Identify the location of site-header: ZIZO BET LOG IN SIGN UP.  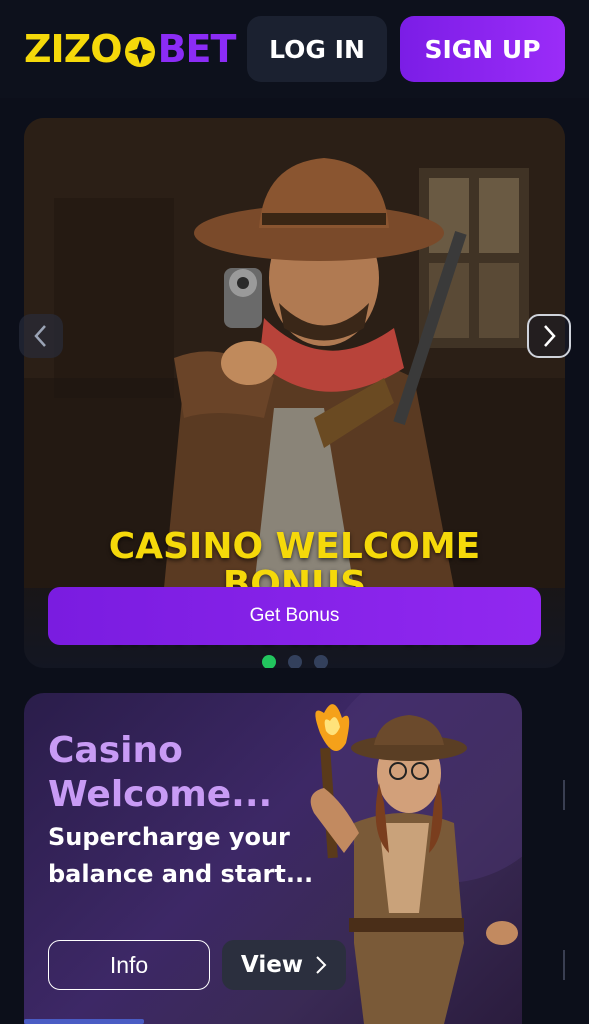
(294, 49).